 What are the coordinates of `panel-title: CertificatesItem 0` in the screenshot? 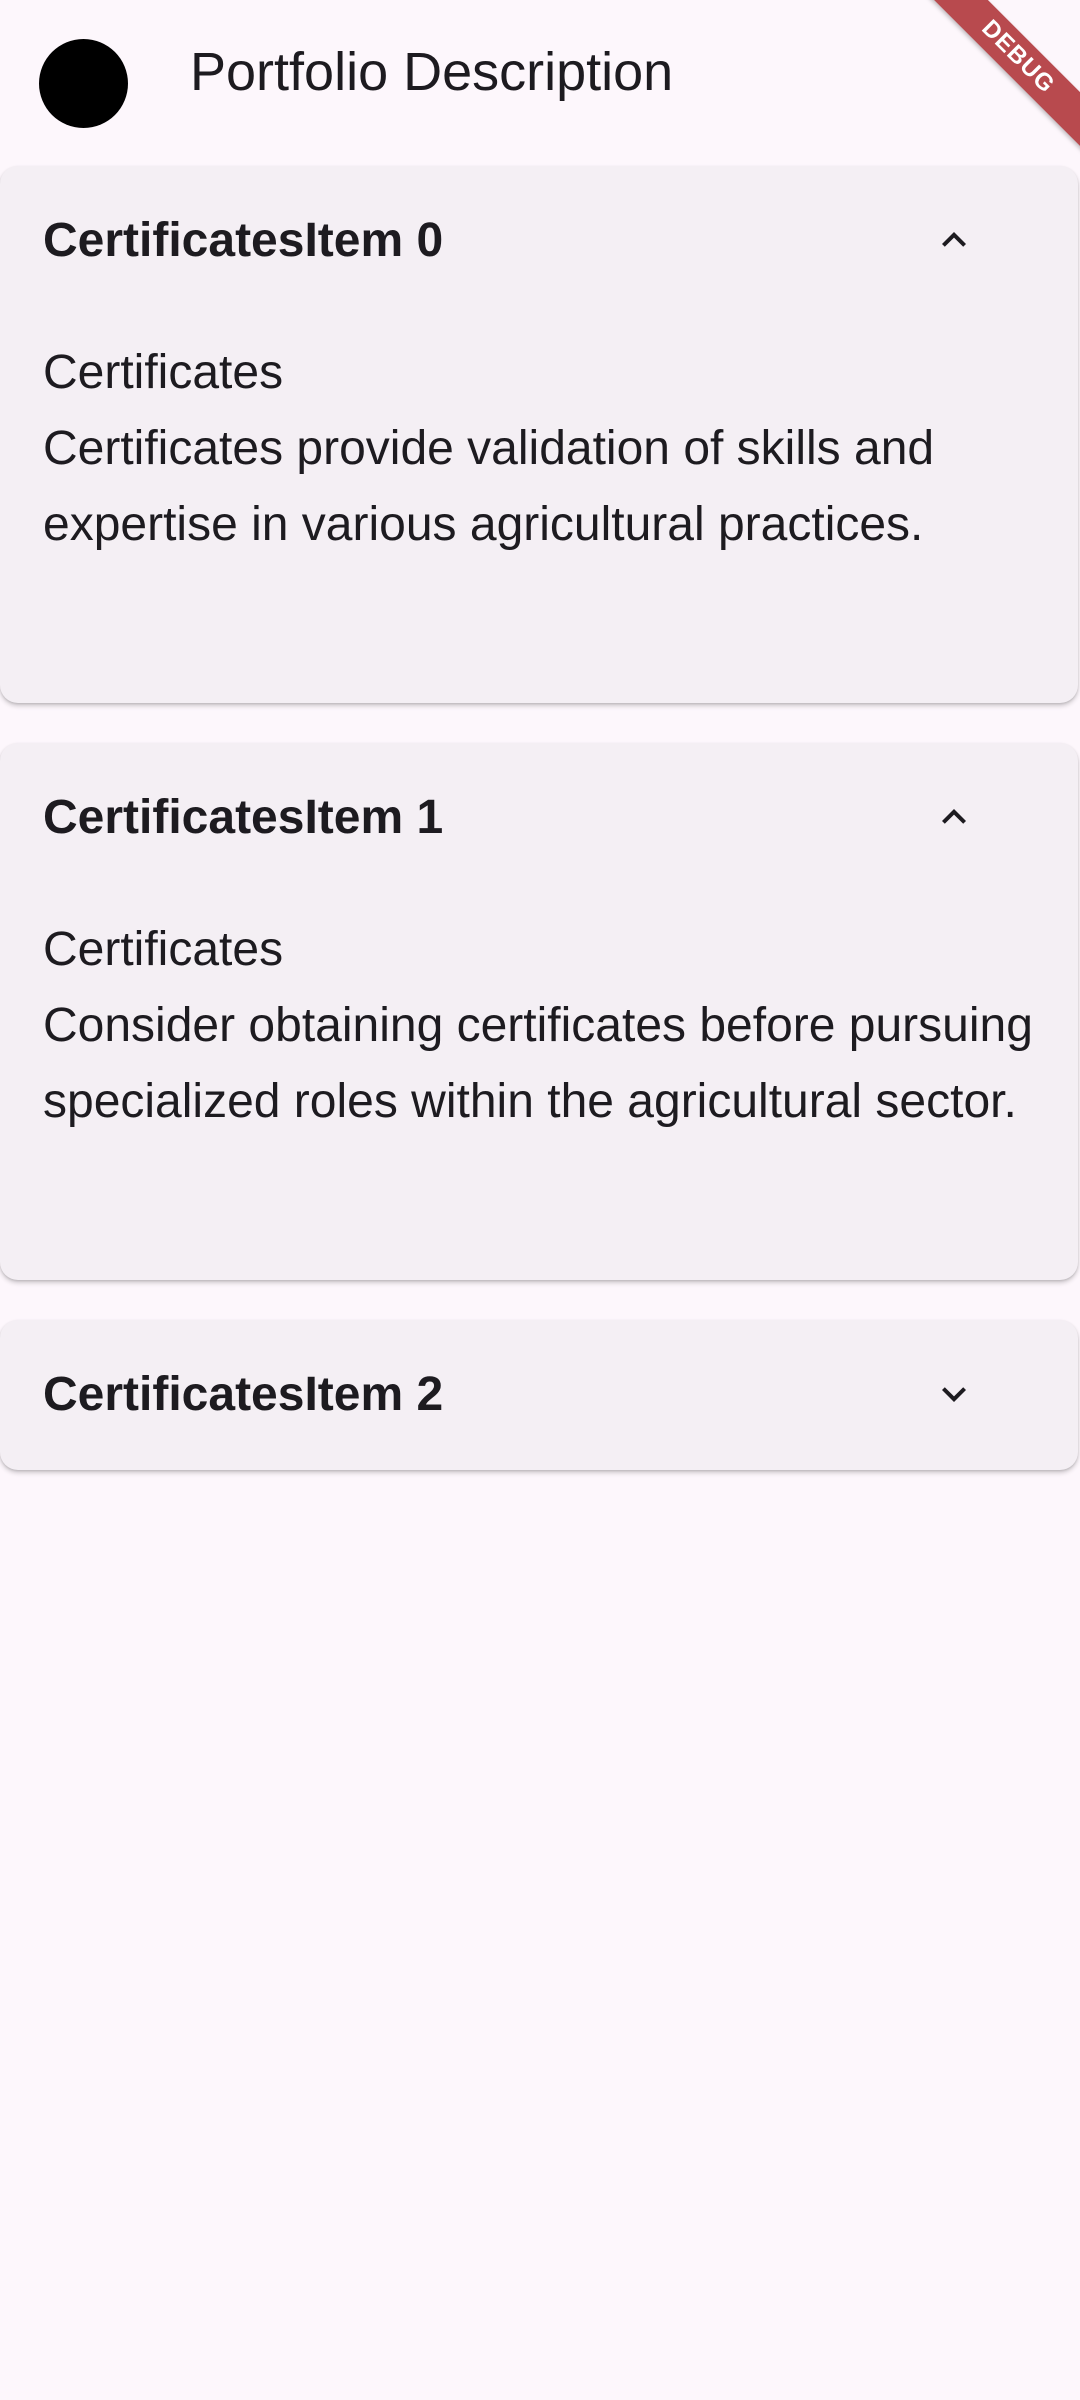 It's located at (243, 240).